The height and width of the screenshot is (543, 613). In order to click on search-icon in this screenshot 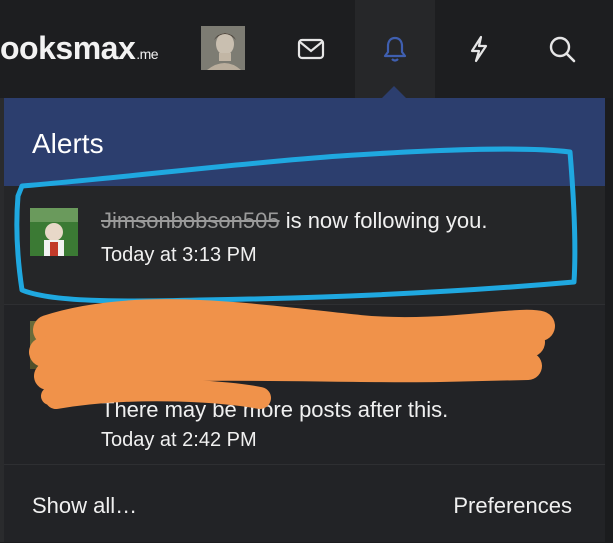, I will do `click(562, 49)`.